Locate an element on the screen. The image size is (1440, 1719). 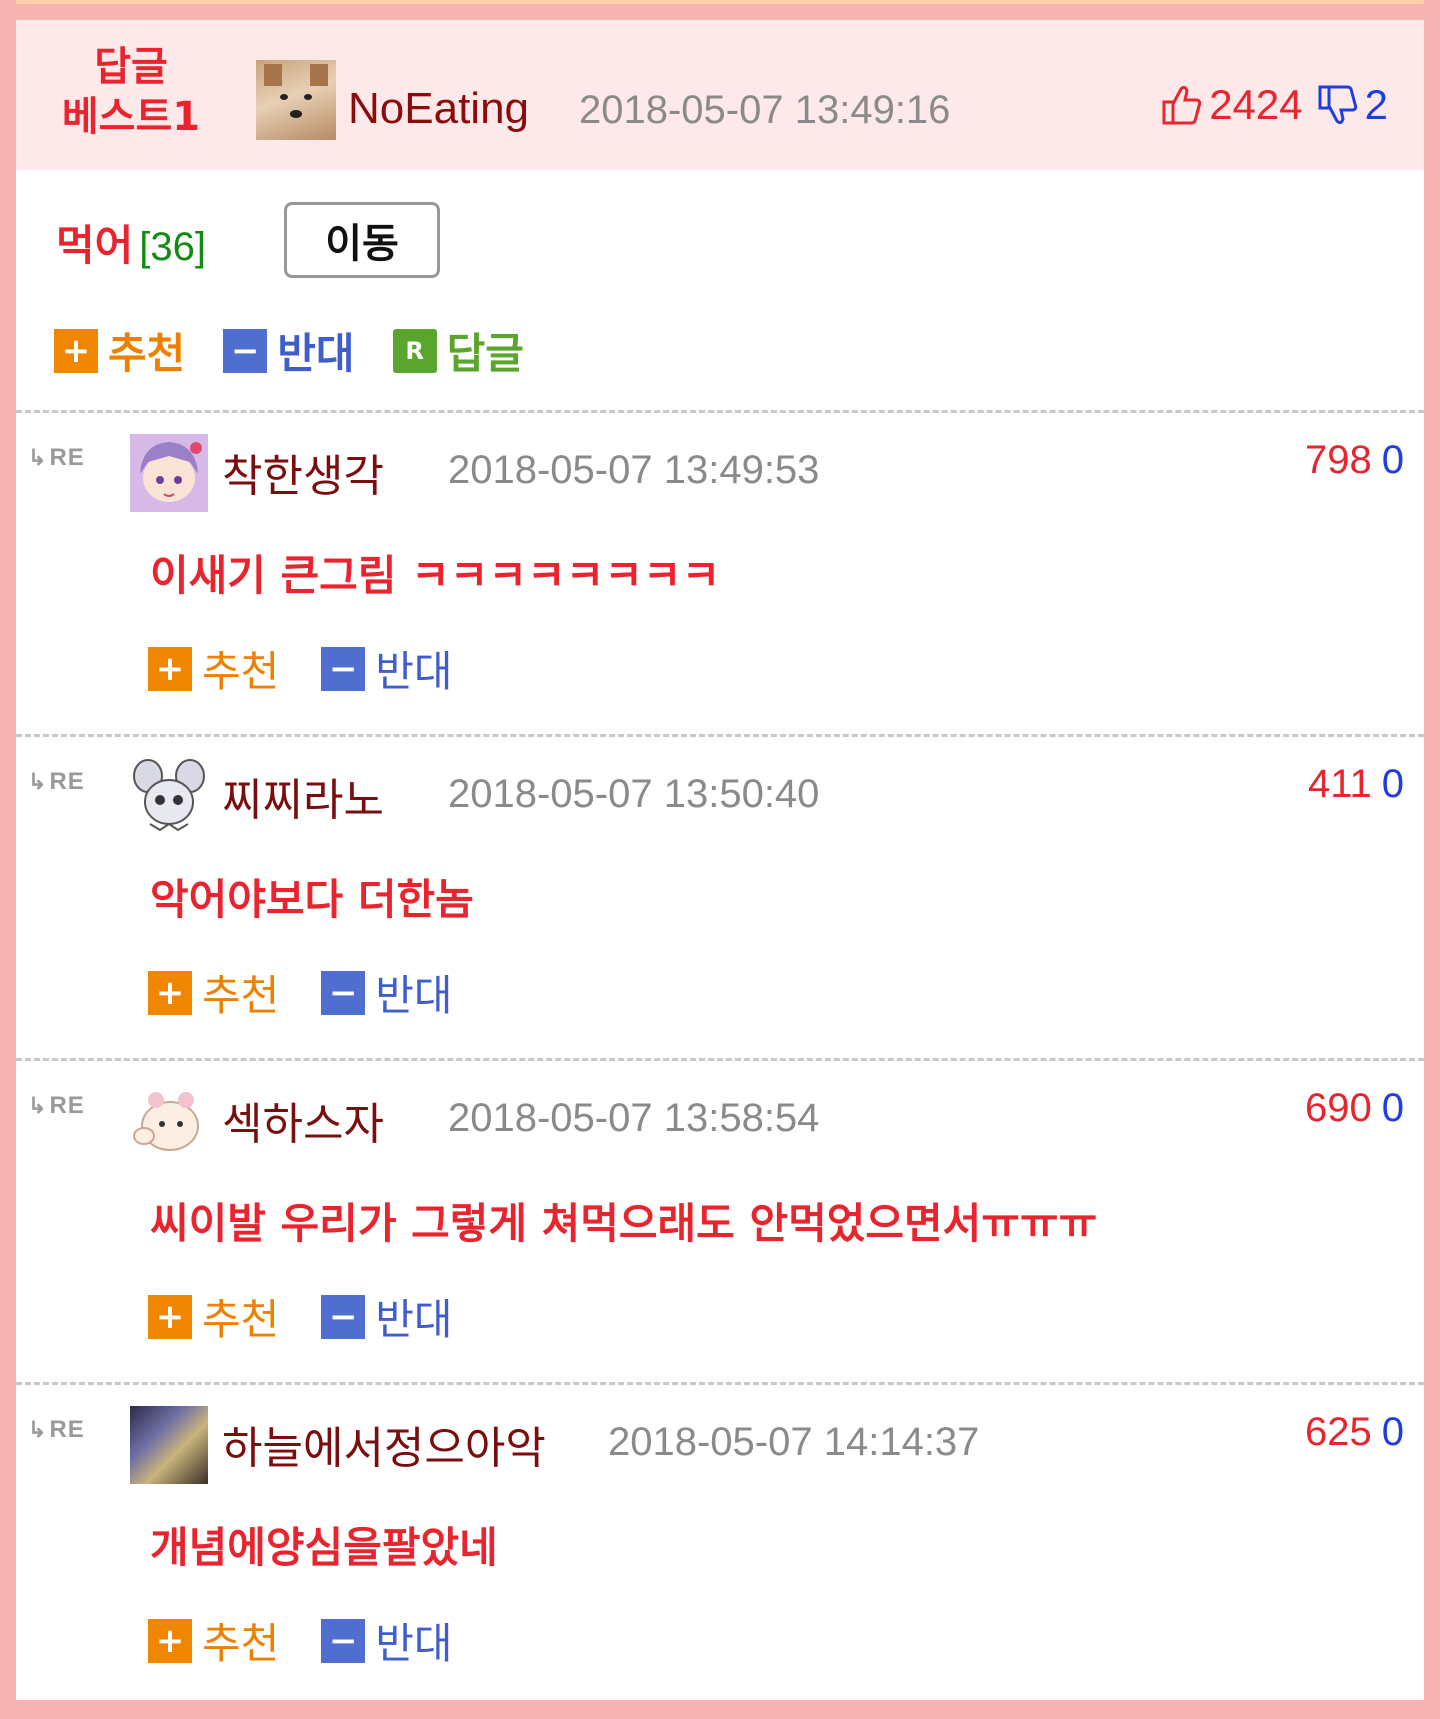
reply-text: 씨이발 우리가 그렇게 쳐먹으래도 안먹었으면서ㅠㅠㅠ is located at coordinates (624, 1223).